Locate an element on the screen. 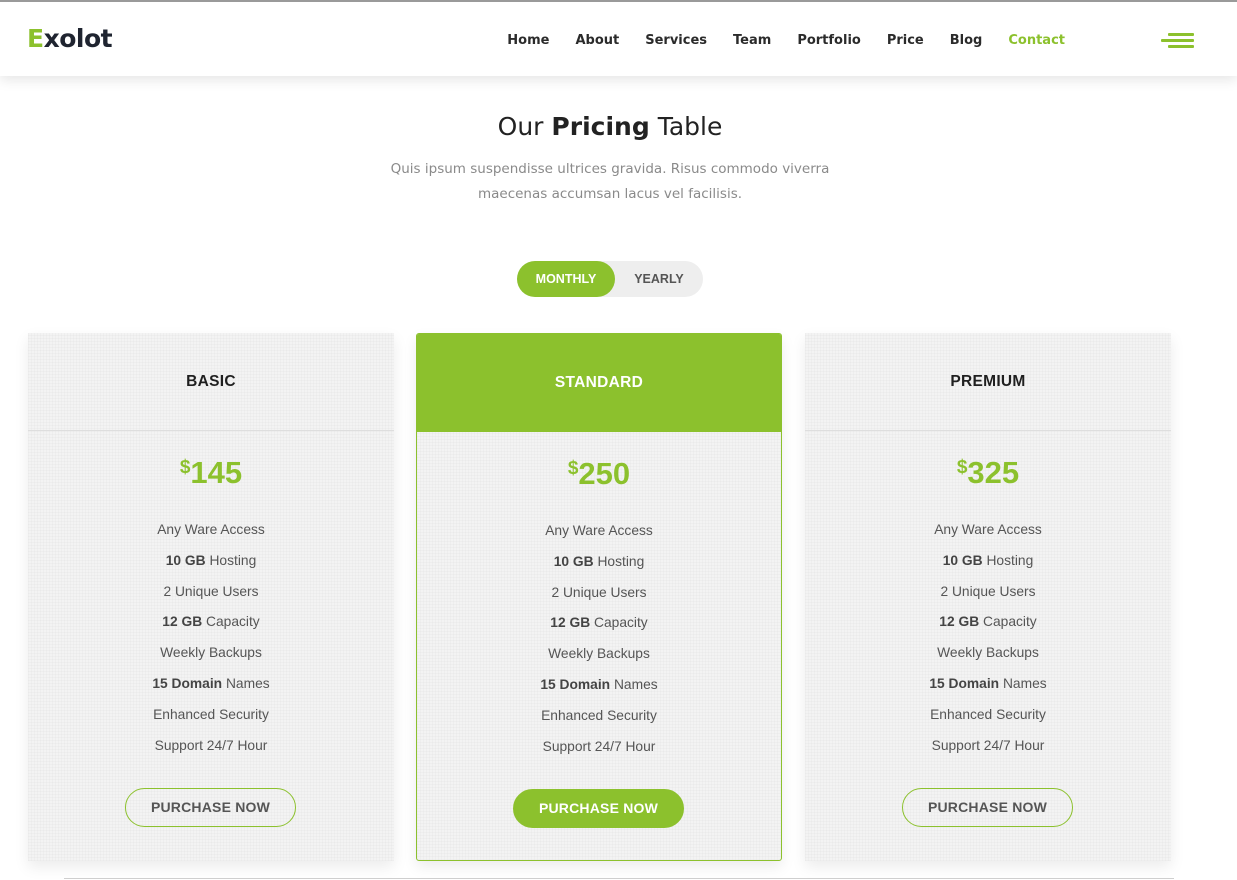 The image size is (1237, 880). plan-name: BASIC is located at coordinates (211, 381).